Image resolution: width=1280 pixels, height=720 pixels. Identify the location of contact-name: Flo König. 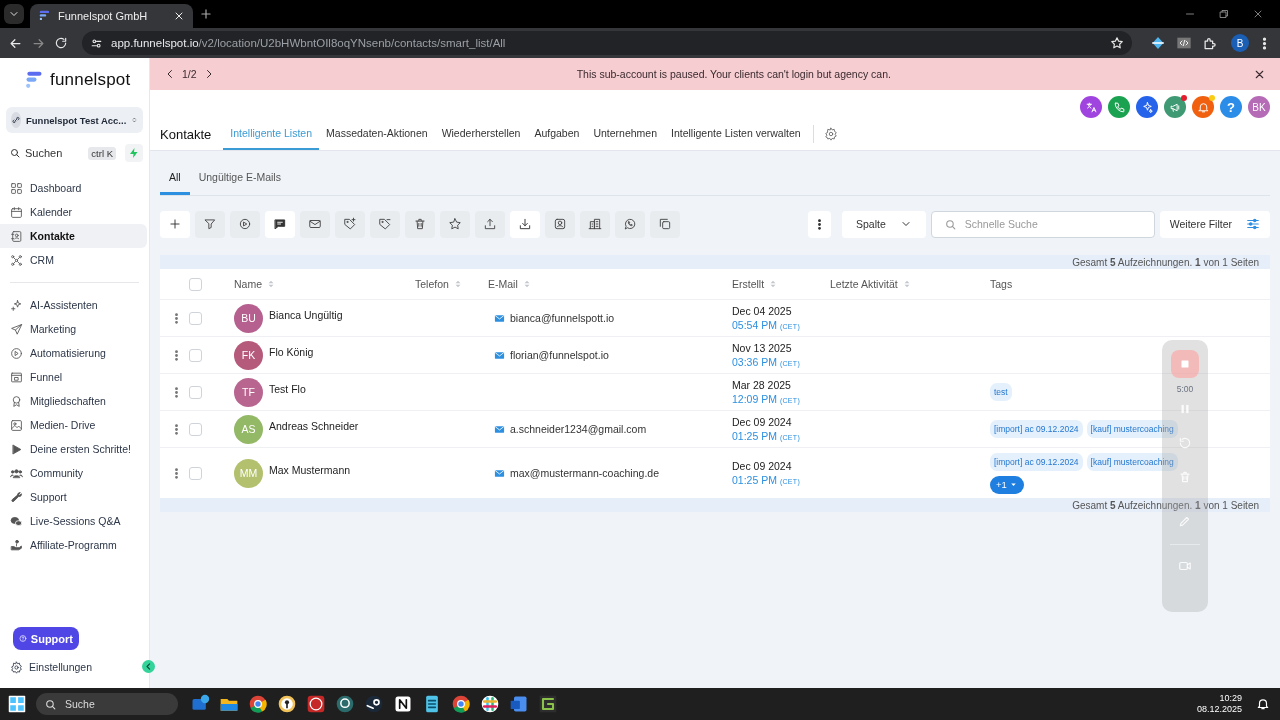
(291, 352).